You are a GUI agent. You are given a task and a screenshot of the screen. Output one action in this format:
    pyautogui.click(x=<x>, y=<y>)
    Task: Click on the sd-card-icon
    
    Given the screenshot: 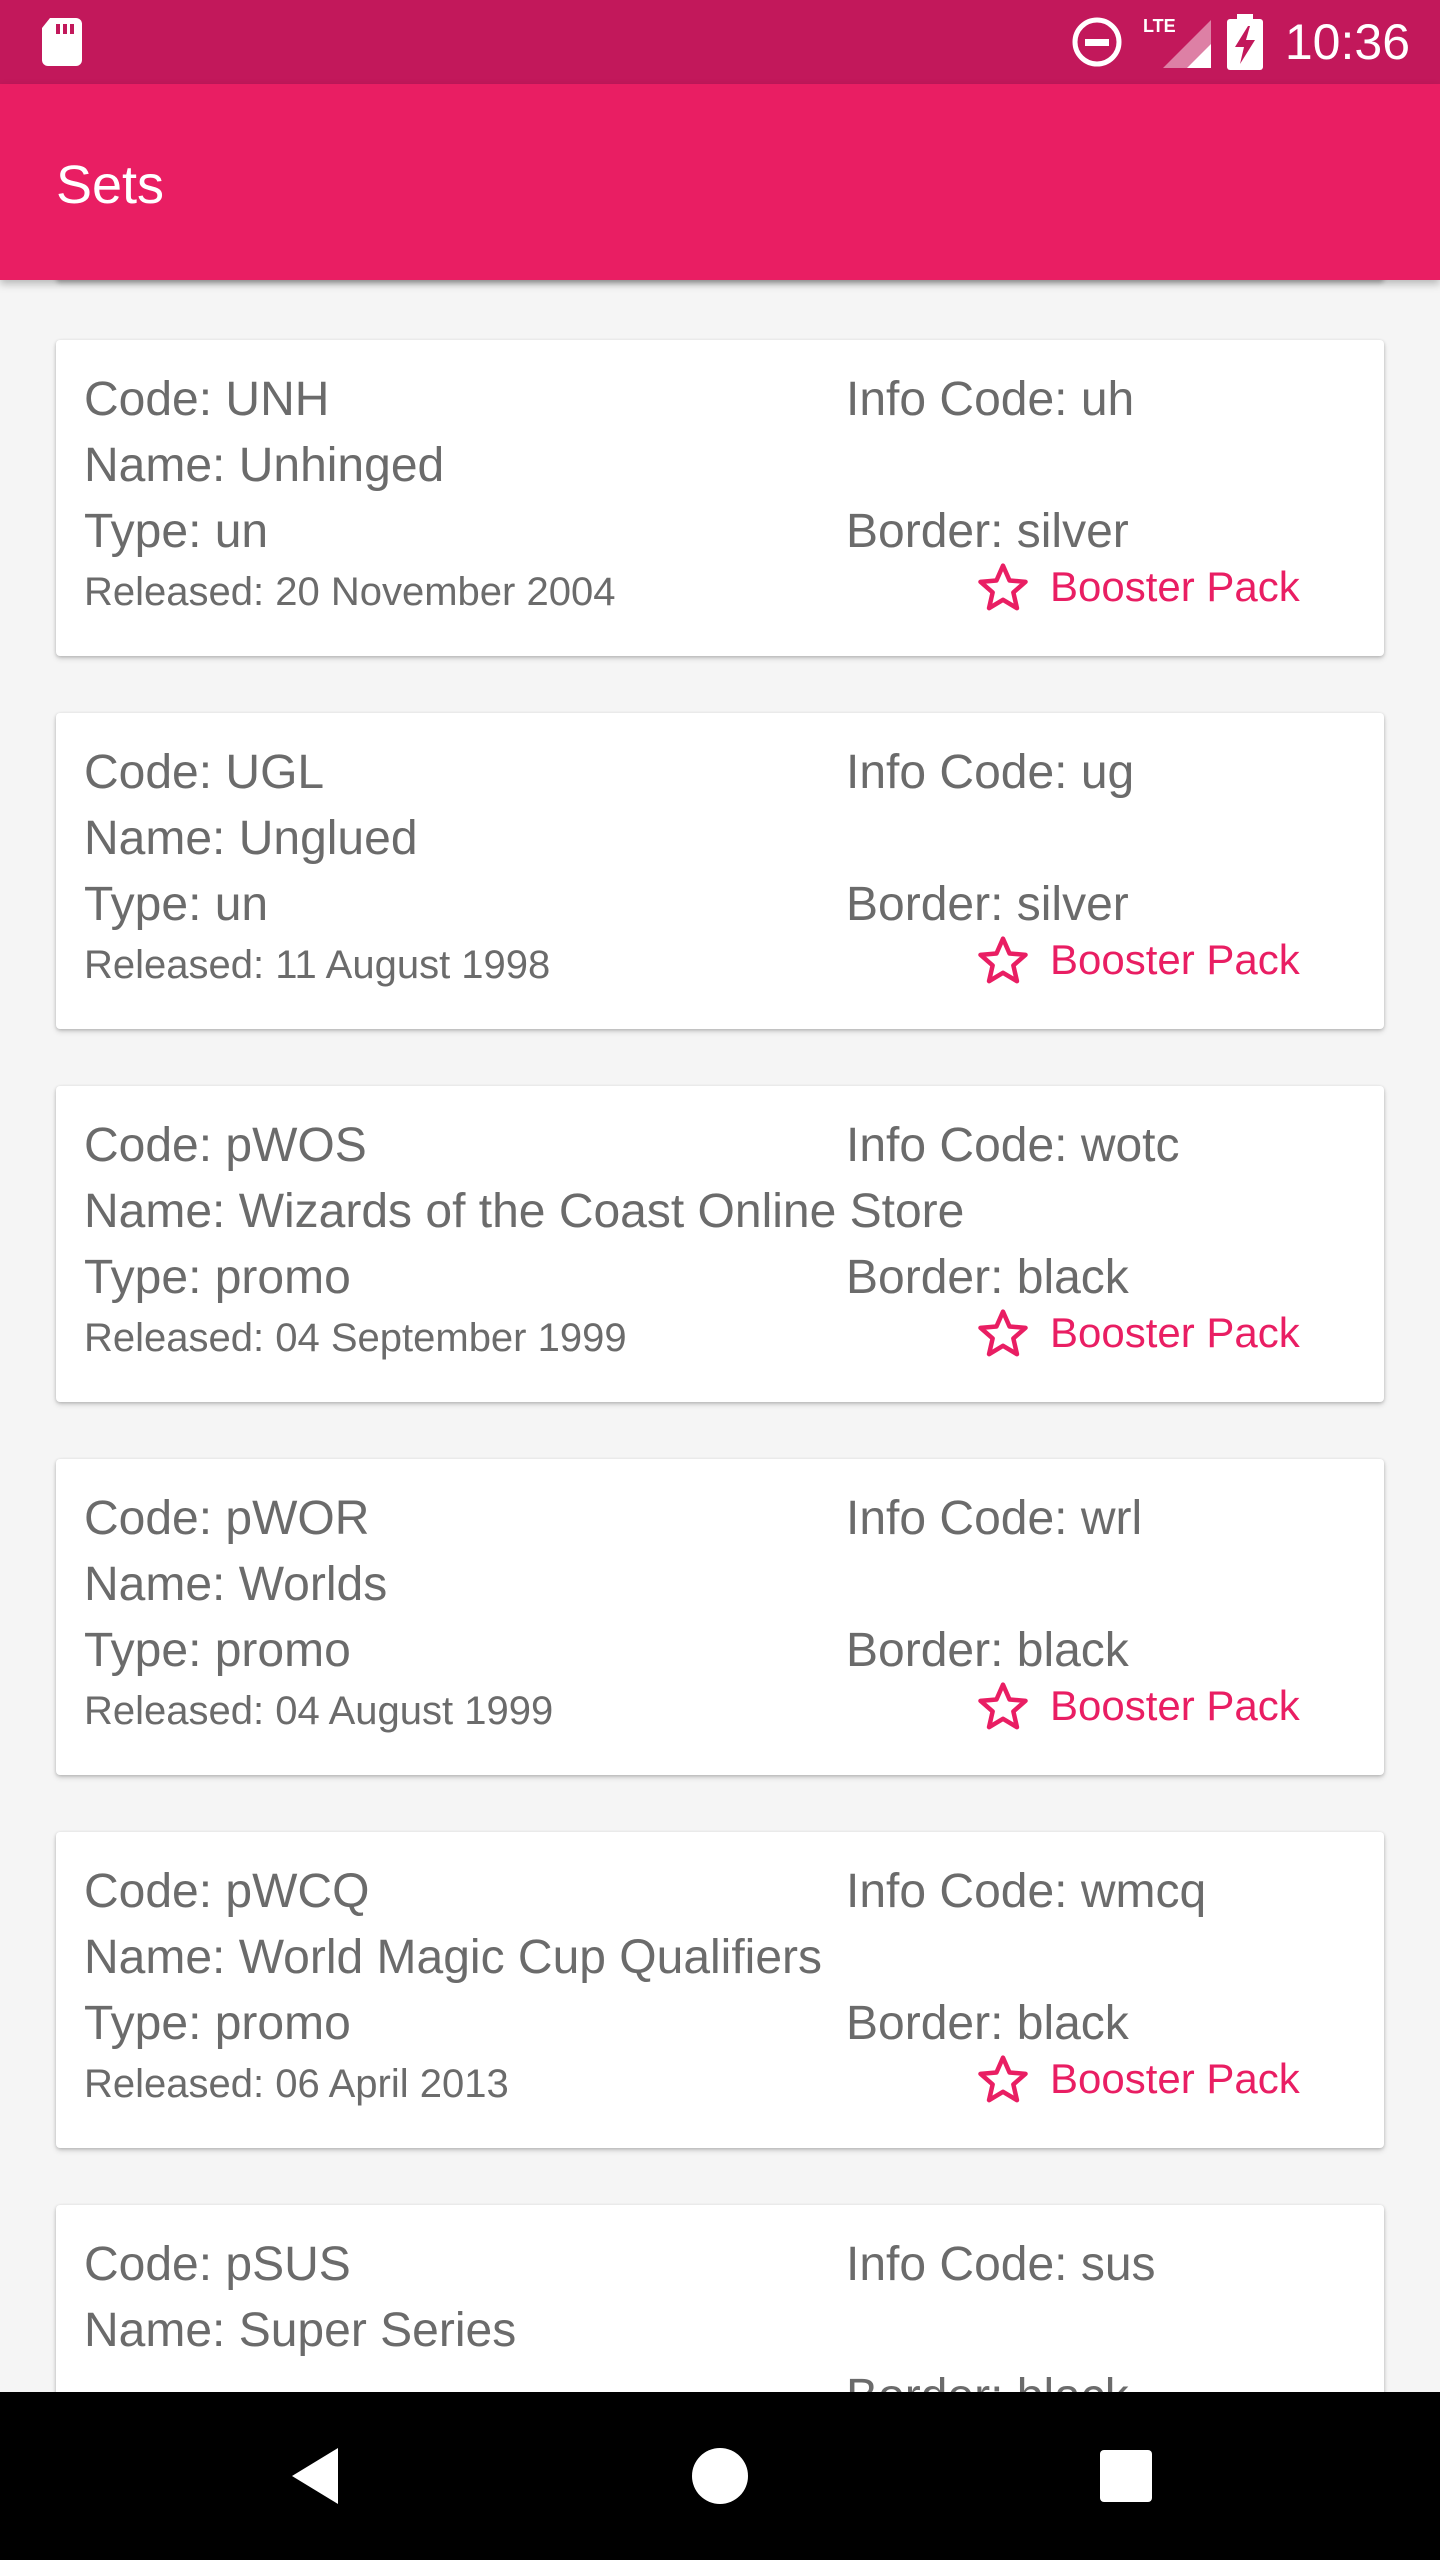 What is the action you would take?
    pyautogui.click(x=62, y=42)
    